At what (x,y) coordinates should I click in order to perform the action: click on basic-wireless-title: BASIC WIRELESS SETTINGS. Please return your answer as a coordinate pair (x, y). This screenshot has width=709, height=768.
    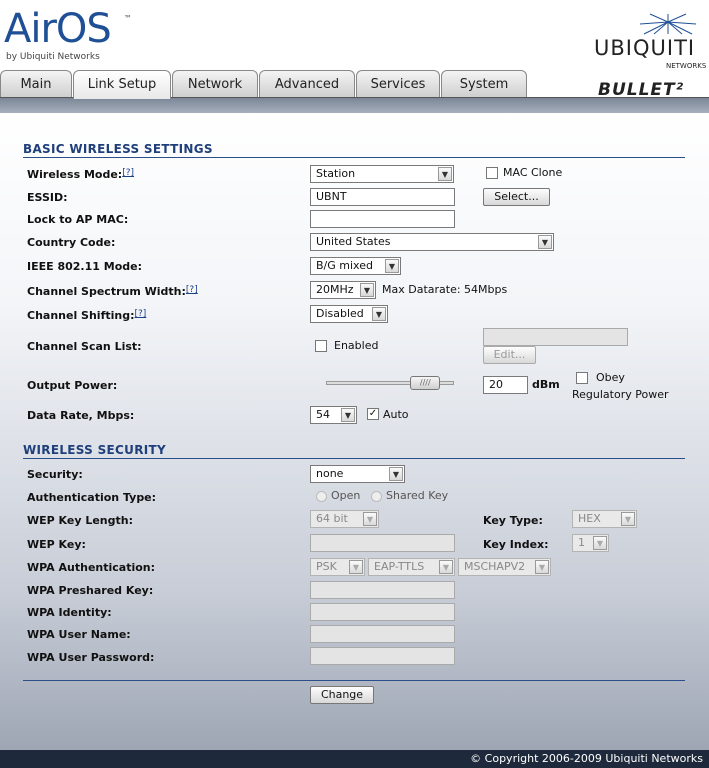
    Looking at the image, I should click on (118, 149).